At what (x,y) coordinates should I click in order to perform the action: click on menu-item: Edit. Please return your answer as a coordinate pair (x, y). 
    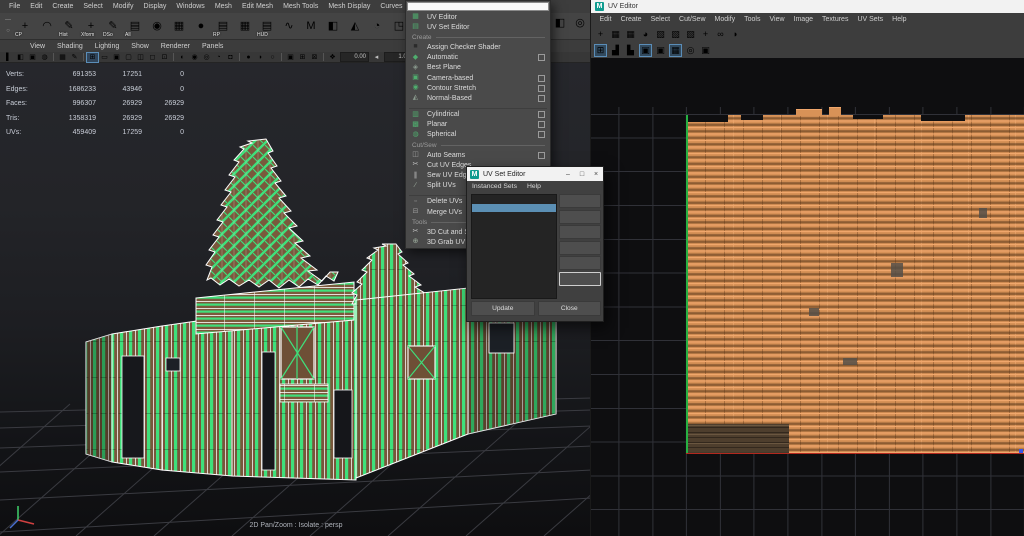
    Looking at the image, I should click on (36, 6).